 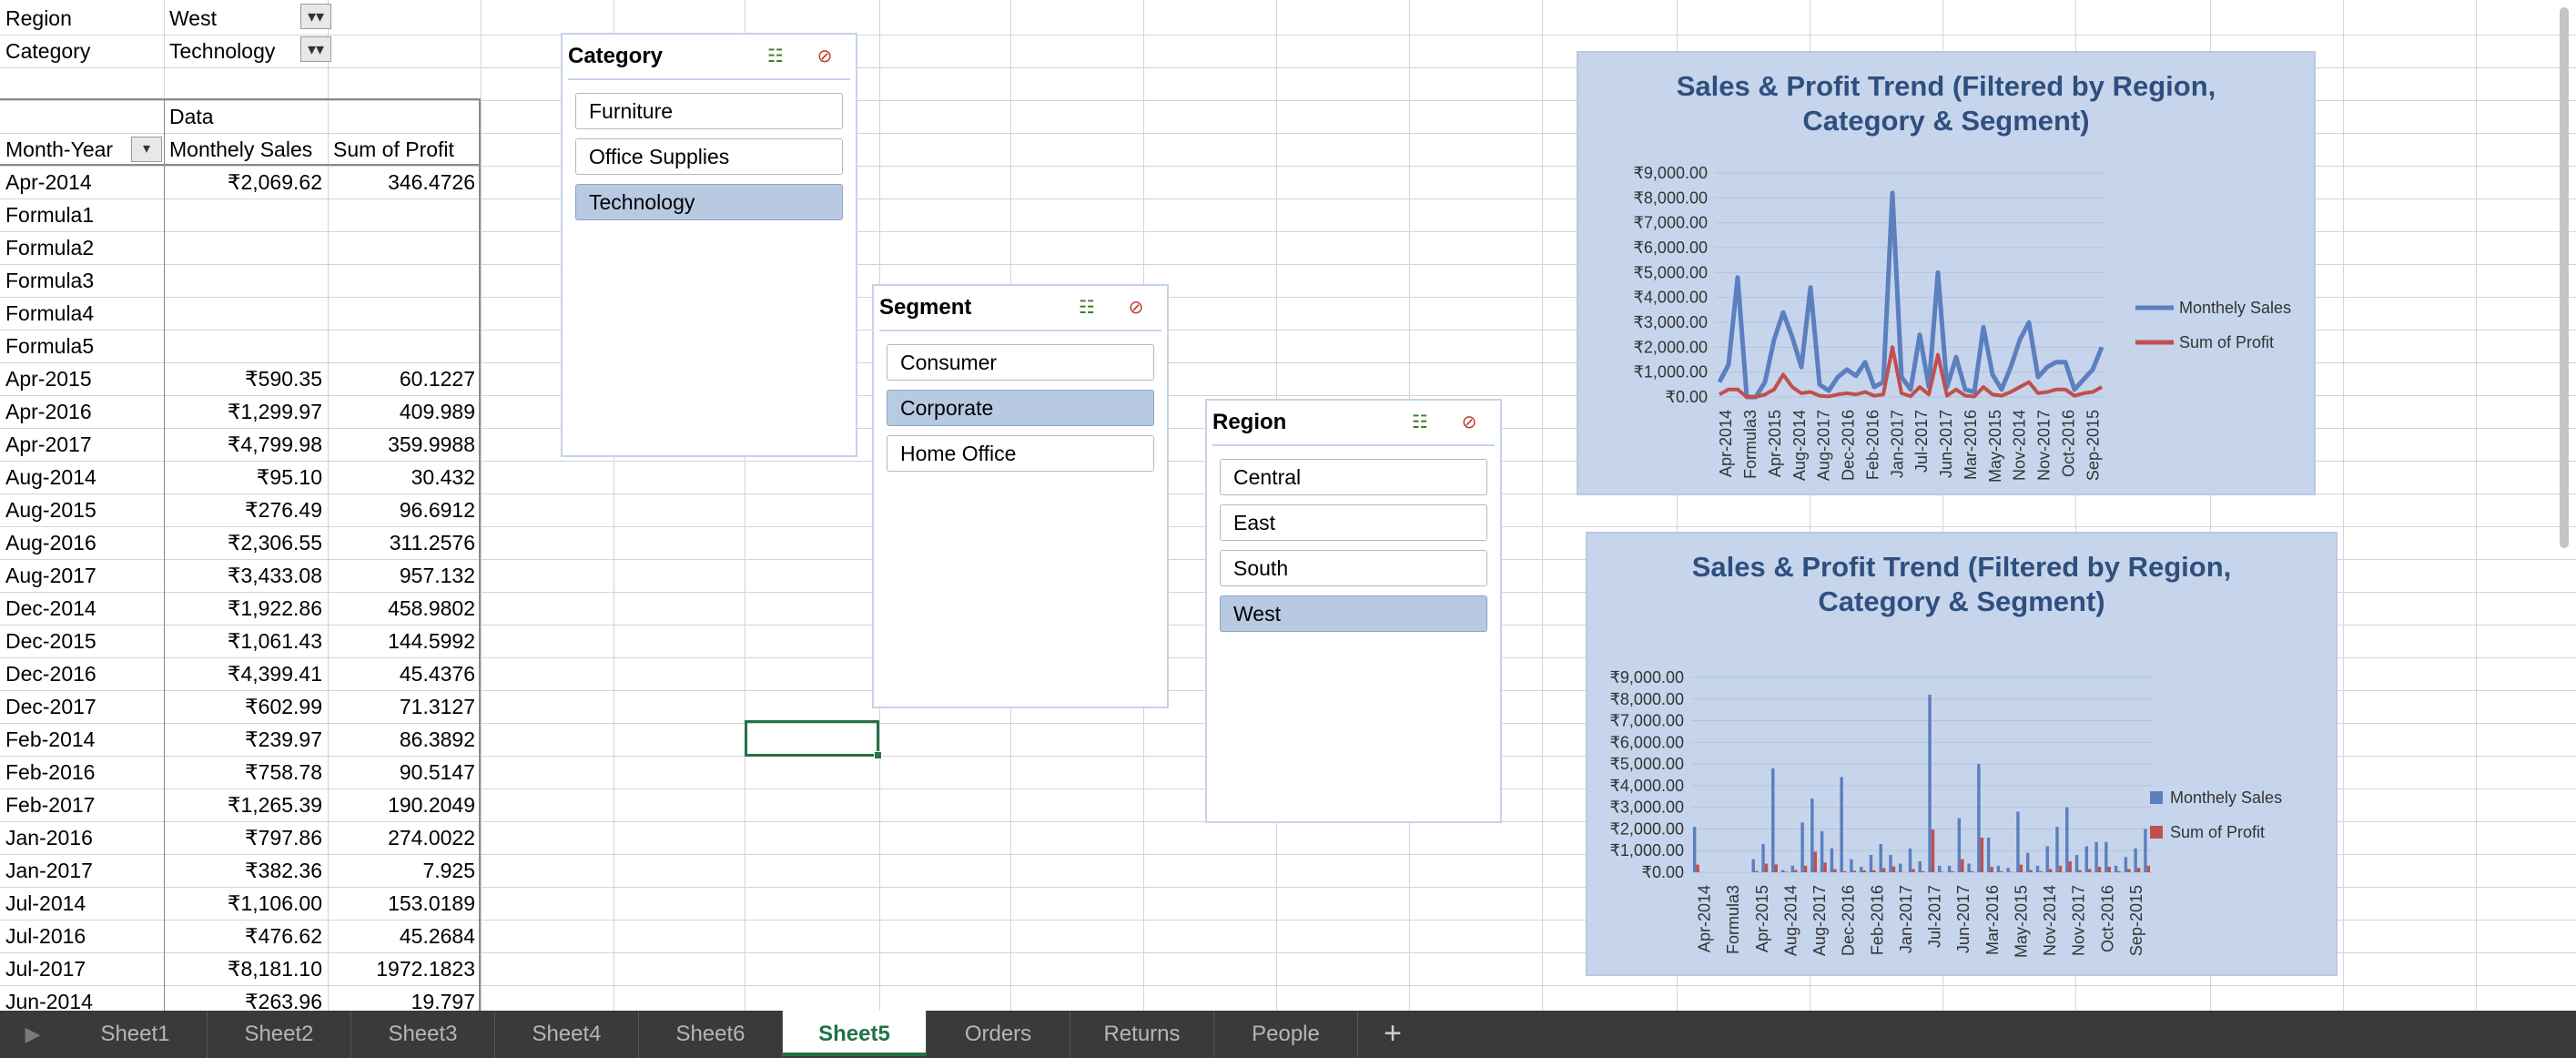 I want to click on tab-sheet4: Sheet4, so click(x=567, y=1035).